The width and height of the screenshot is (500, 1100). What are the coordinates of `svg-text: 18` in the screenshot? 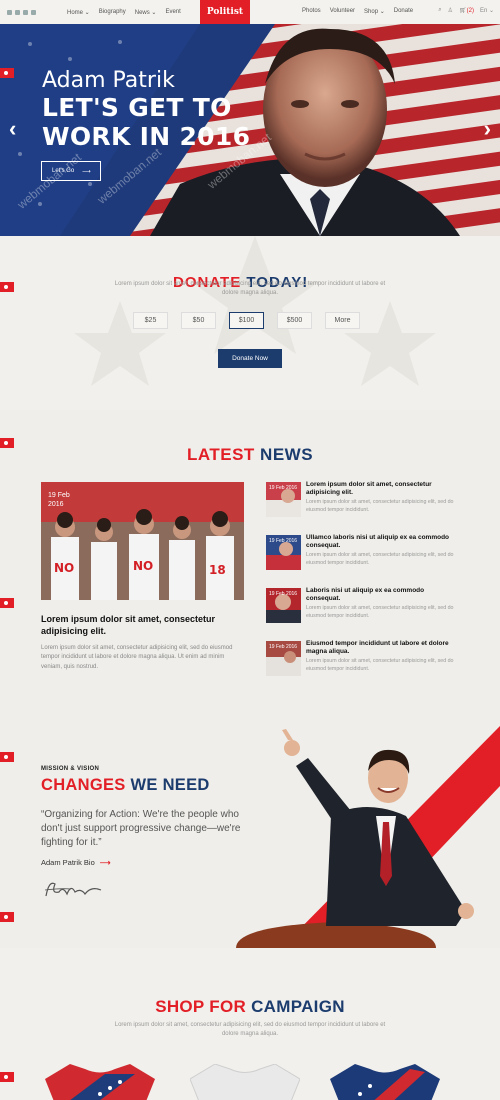 It's located at (217, 570).